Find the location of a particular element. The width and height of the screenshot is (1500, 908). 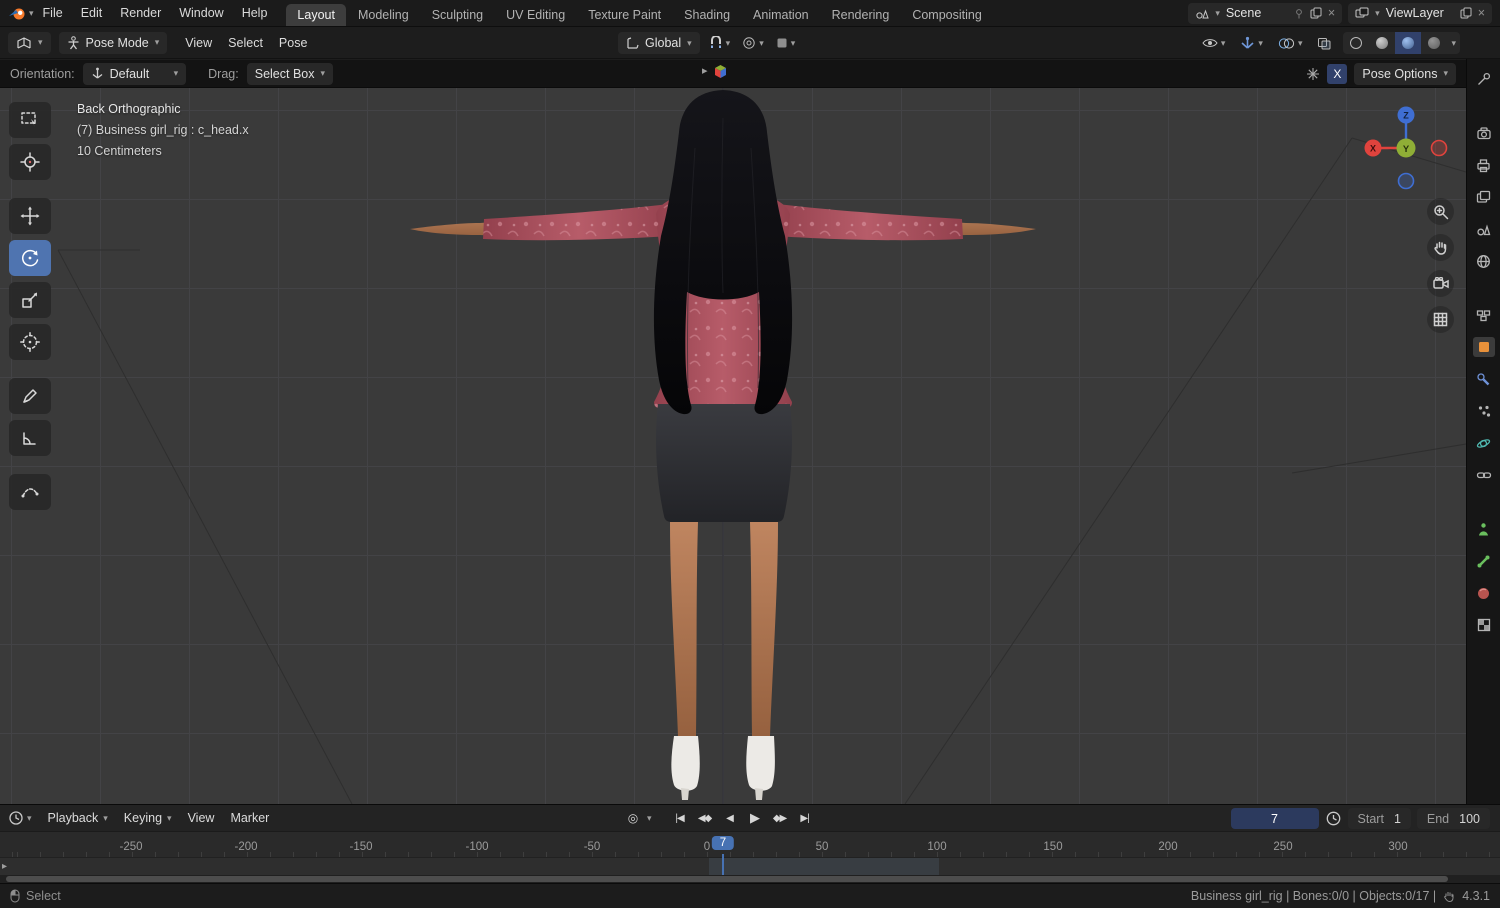

shading-chevron: ▾ is located at coordinates (1453, 43).